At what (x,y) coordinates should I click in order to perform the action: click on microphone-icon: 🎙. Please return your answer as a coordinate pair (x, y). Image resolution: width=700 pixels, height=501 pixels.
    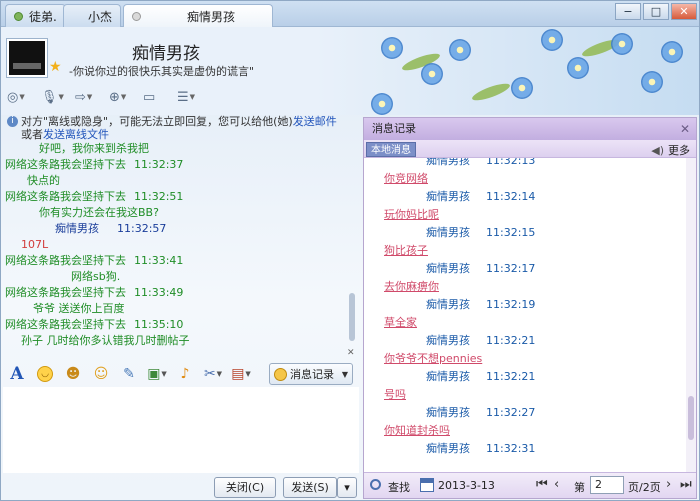
    Looking at the image, I should click on (49, 97).